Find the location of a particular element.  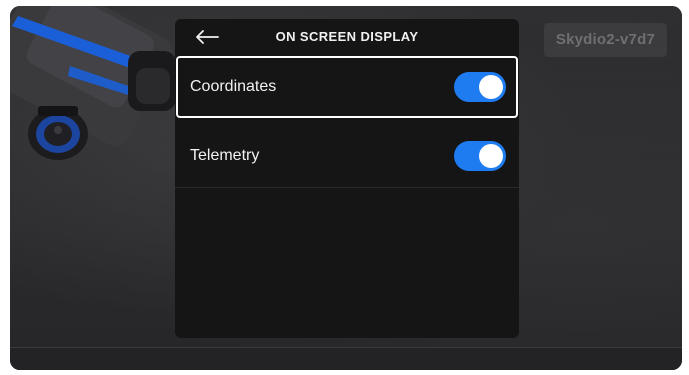

page-title: ON SCREEN DISPLAY is located at coordinates (347, 36).